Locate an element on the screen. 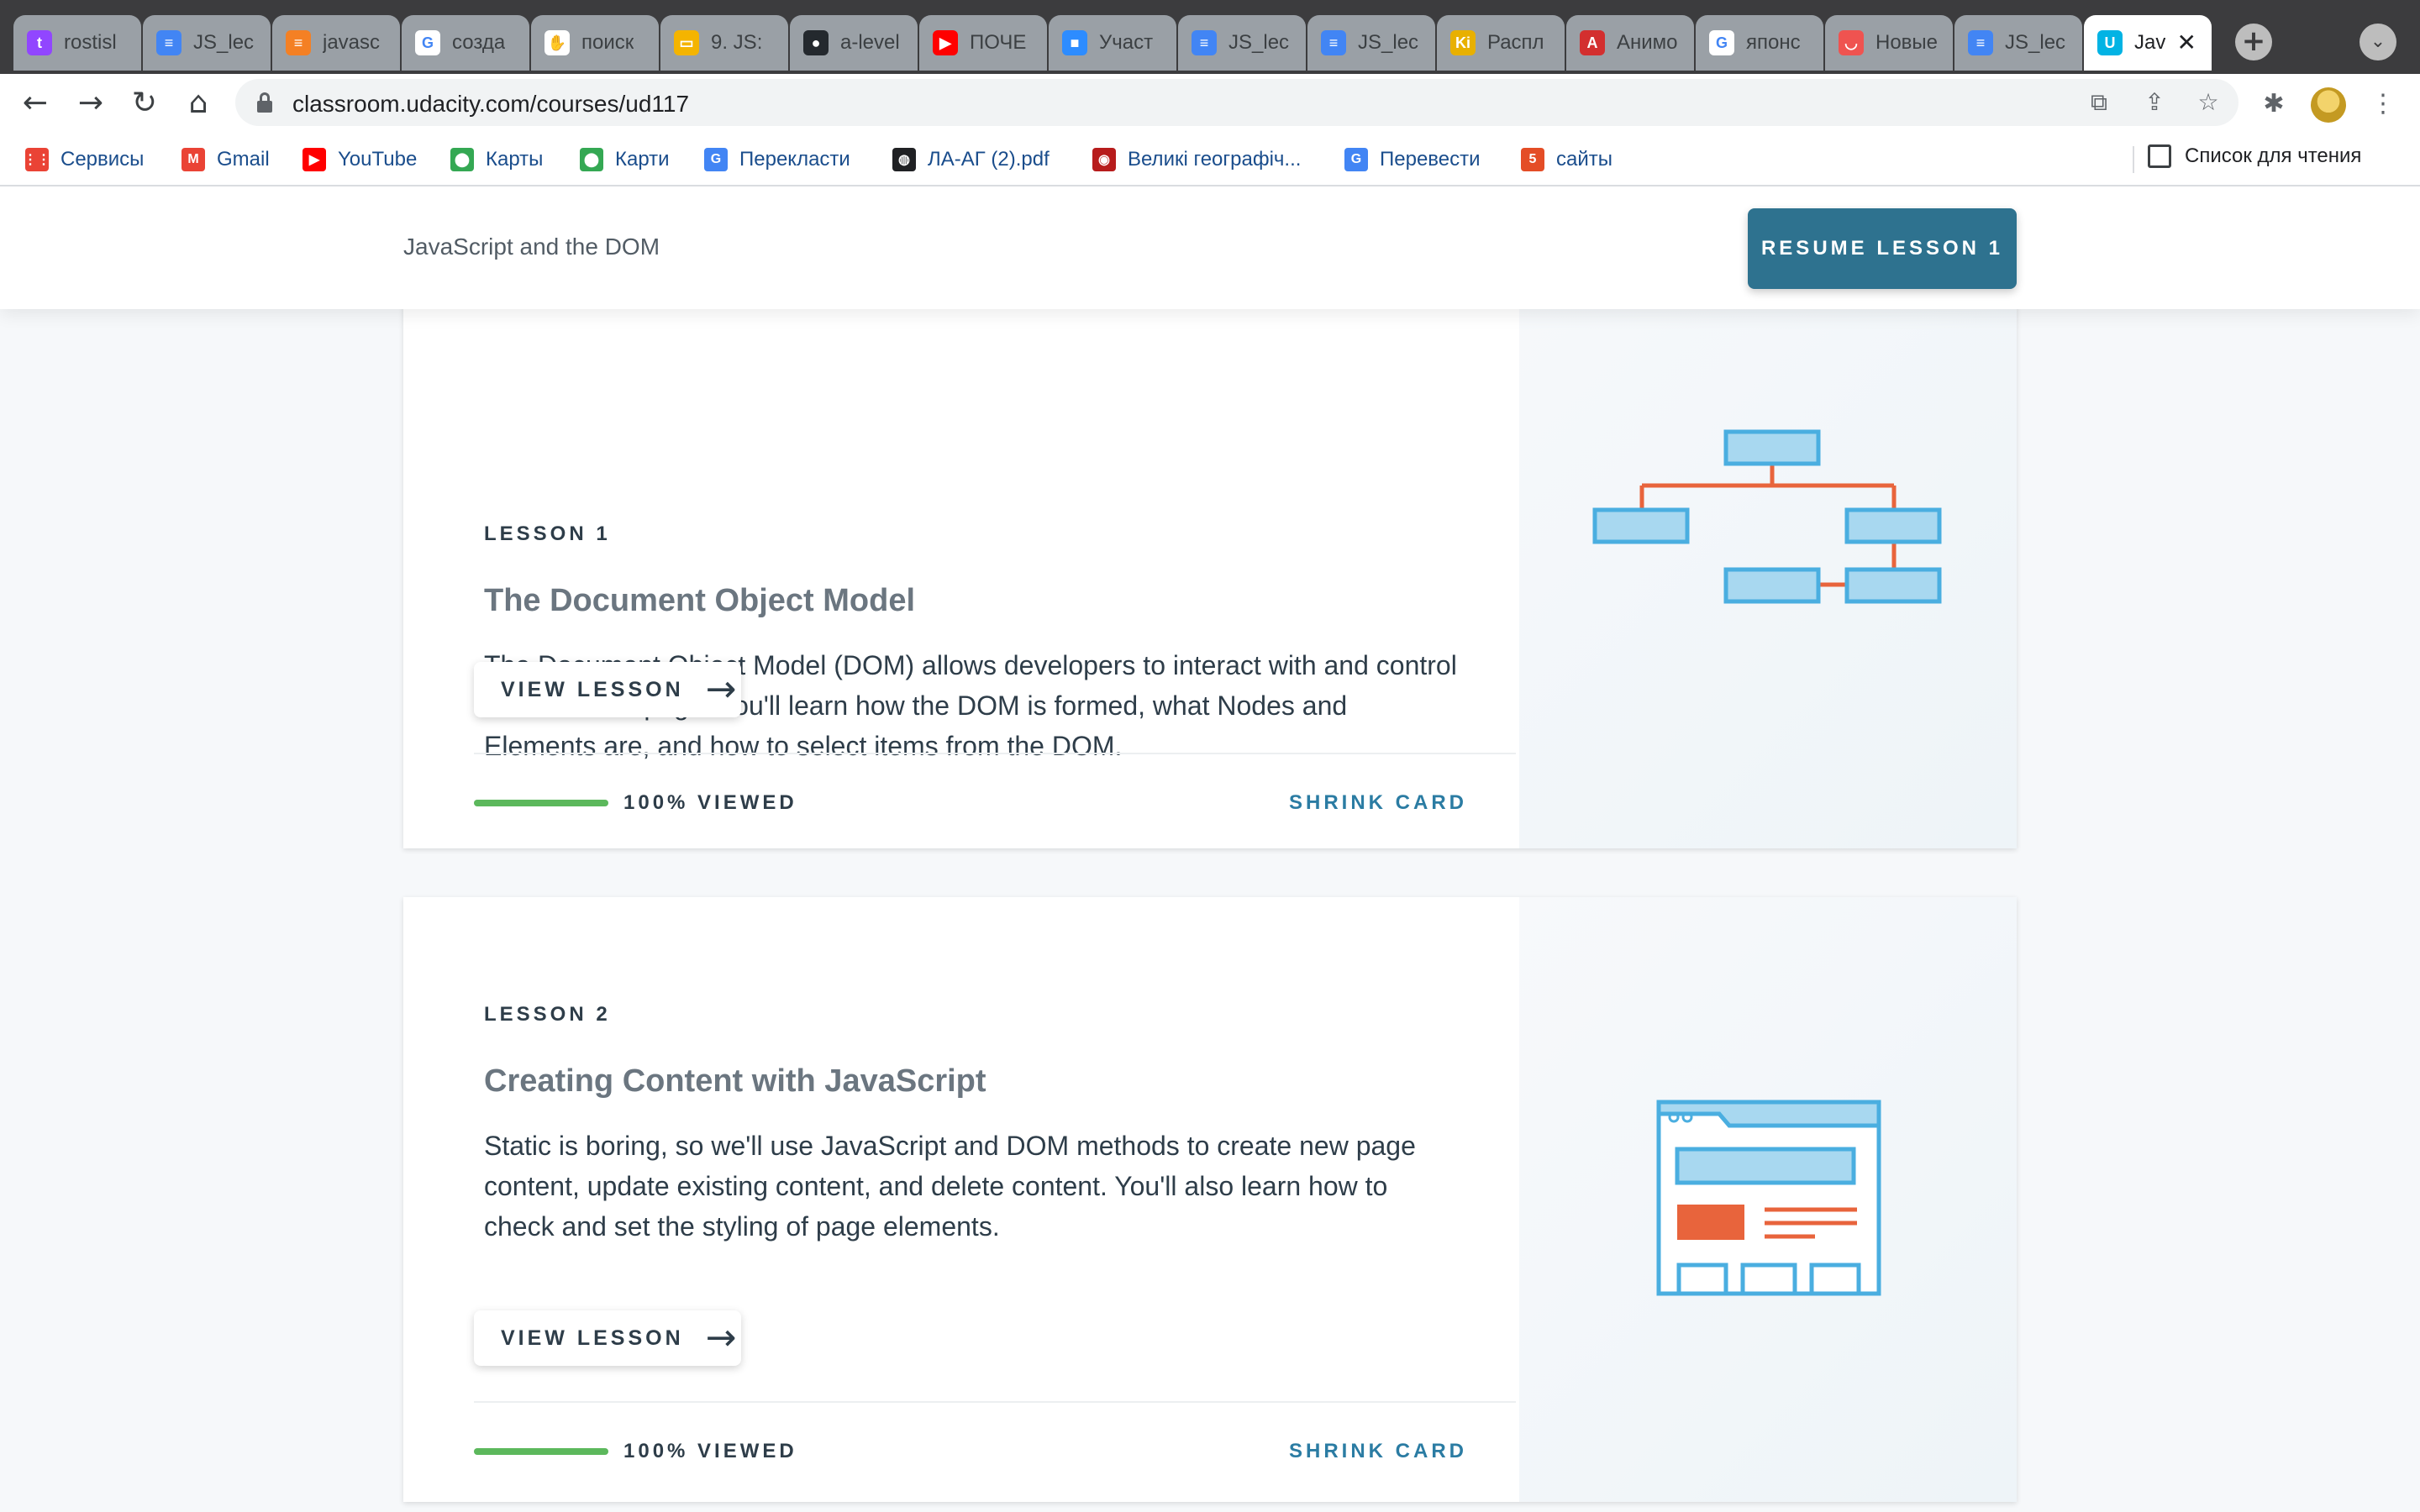 Image resolution: width=2420 pixels, height=1512 pixels. reading-list-button: Список для чтения is located at coordinates (2247, 158).